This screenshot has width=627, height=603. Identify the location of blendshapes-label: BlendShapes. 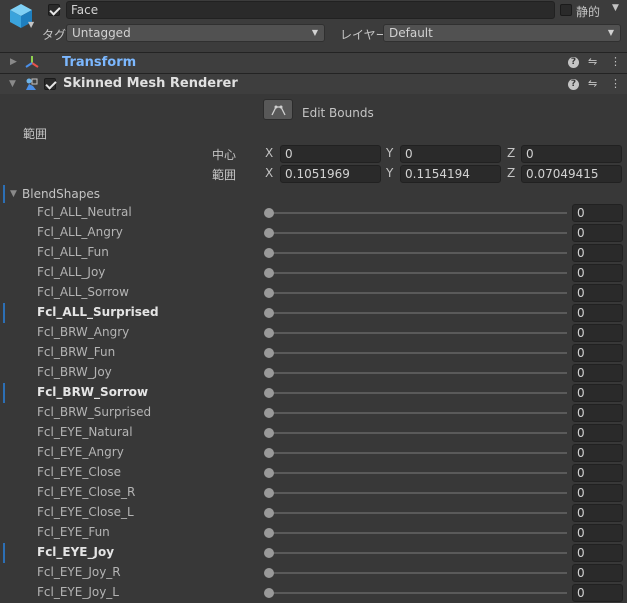
(61, 194).